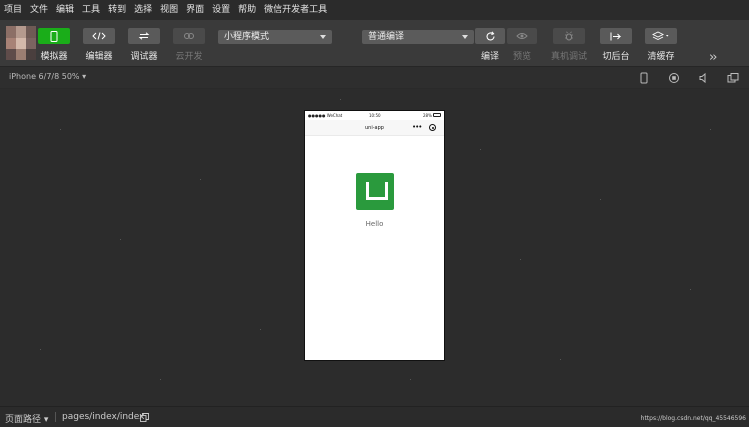  Describe the element at coordinates (26, 418) in the screenshot. I see `page-path-toggle: 页面路径 ▾` at that location.